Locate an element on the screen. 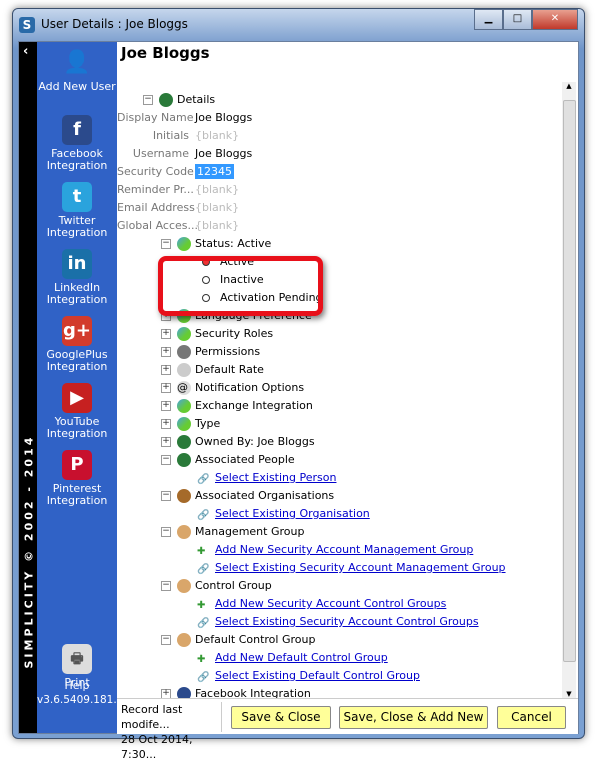 This screenshot has width=598, height=762. sidebar-item-twitter: t Twitter Integration is located at coordinates (77, 210).